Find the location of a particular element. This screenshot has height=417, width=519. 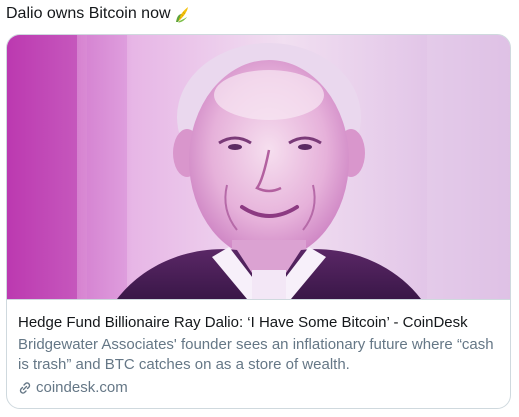

tweet-text-content: Dalio owns Bitcoin now is located at coordinates (88, 13).